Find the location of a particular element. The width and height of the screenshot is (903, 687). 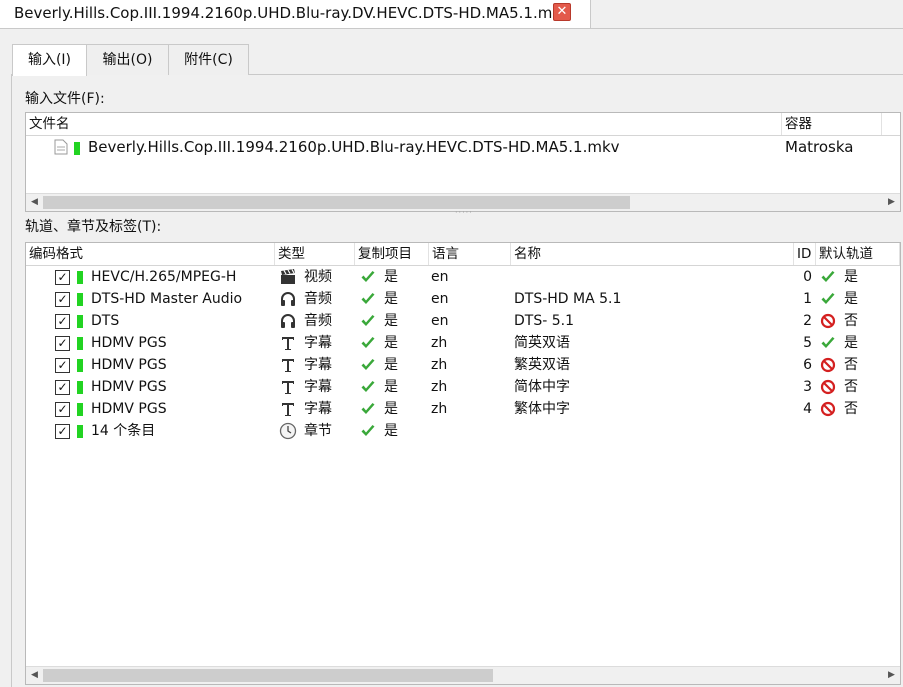

input-files-label: 输入文件(F): is located at coordinates (65, 99).